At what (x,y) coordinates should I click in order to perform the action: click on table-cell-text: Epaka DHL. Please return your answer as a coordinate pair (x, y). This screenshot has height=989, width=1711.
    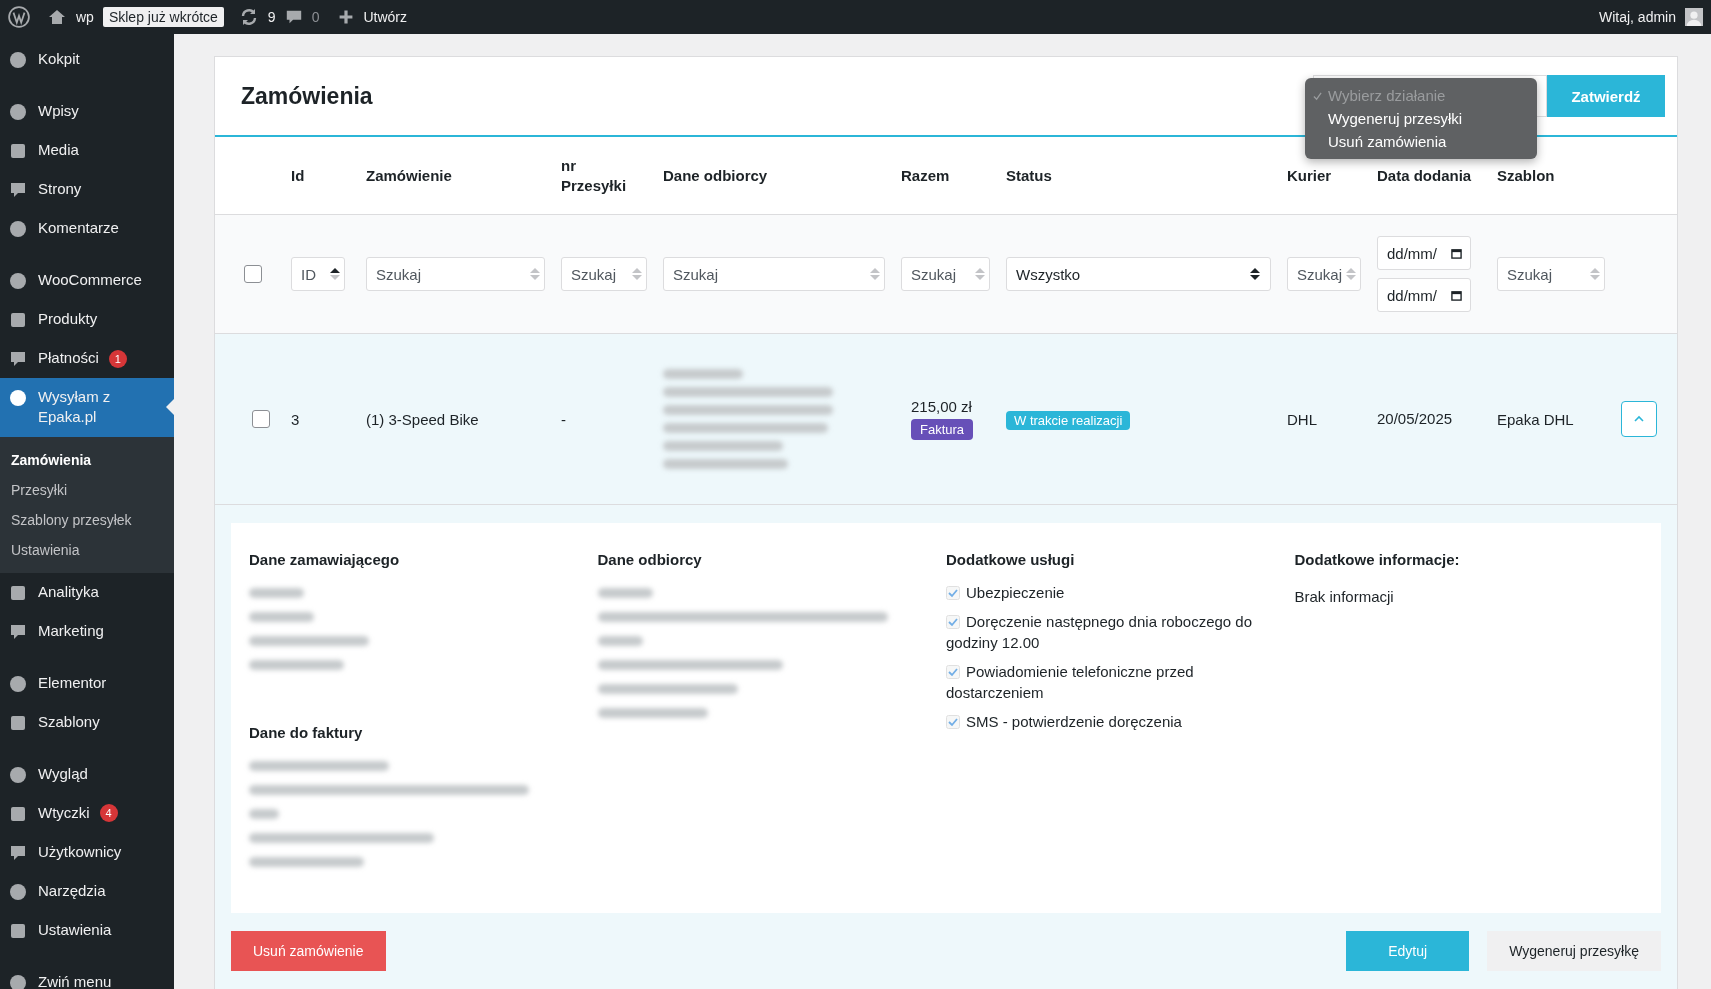
    Looking at the image, I should click on (1536, 419).